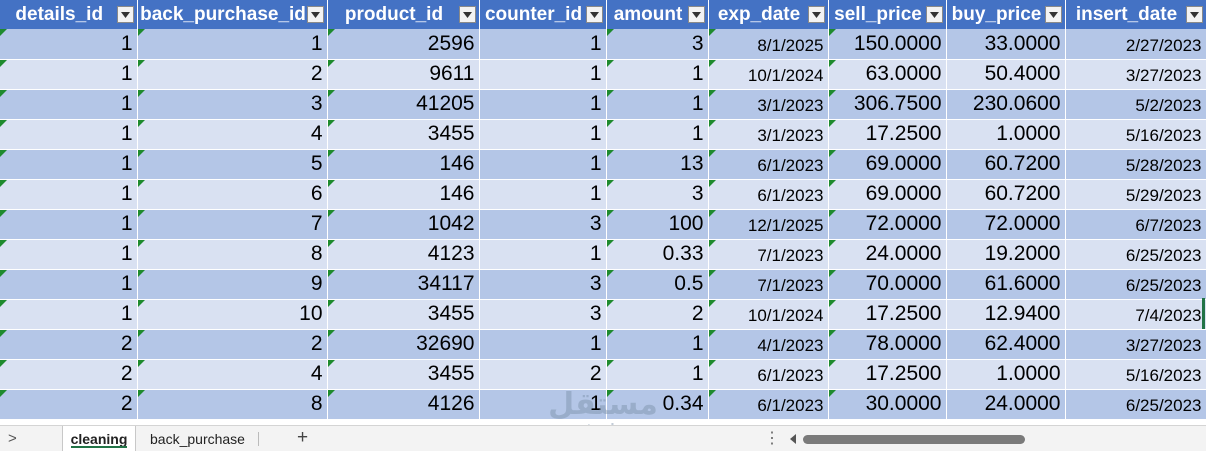  What do you see at coordinates (793, 439) in the screenshot?
I see `scroll-left-icon` at bounding box center [793, 439].